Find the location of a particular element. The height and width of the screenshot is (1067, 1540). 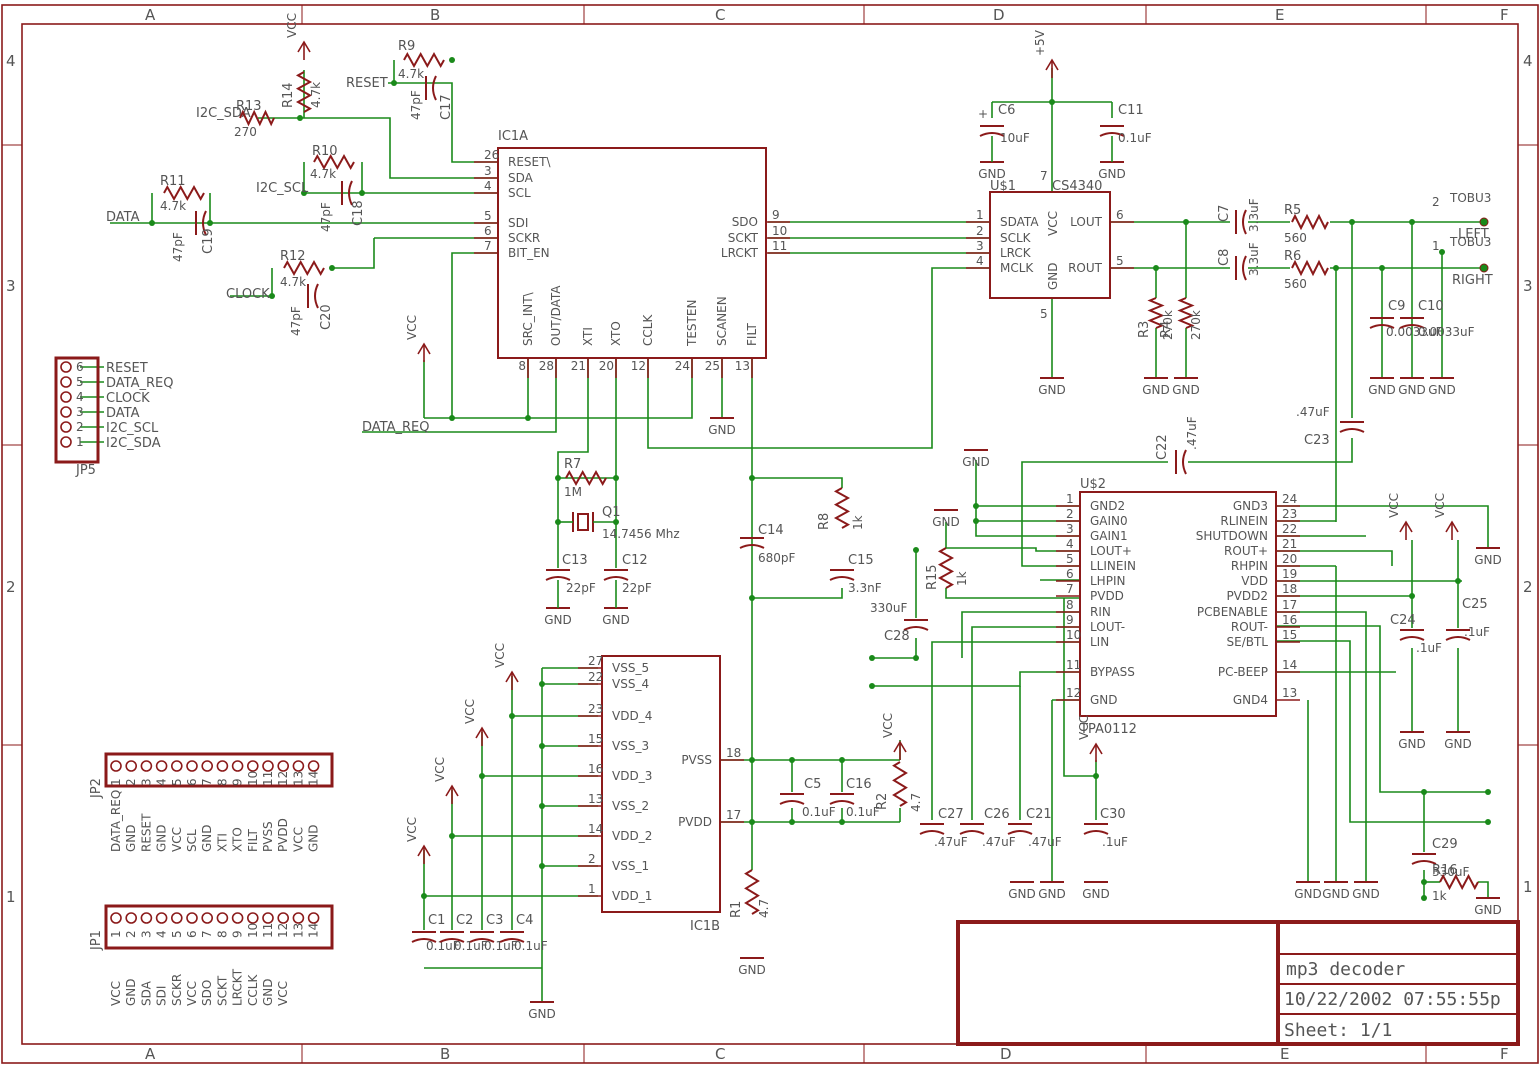

row-label-right: 1 is located at coordinates (1528, 887).